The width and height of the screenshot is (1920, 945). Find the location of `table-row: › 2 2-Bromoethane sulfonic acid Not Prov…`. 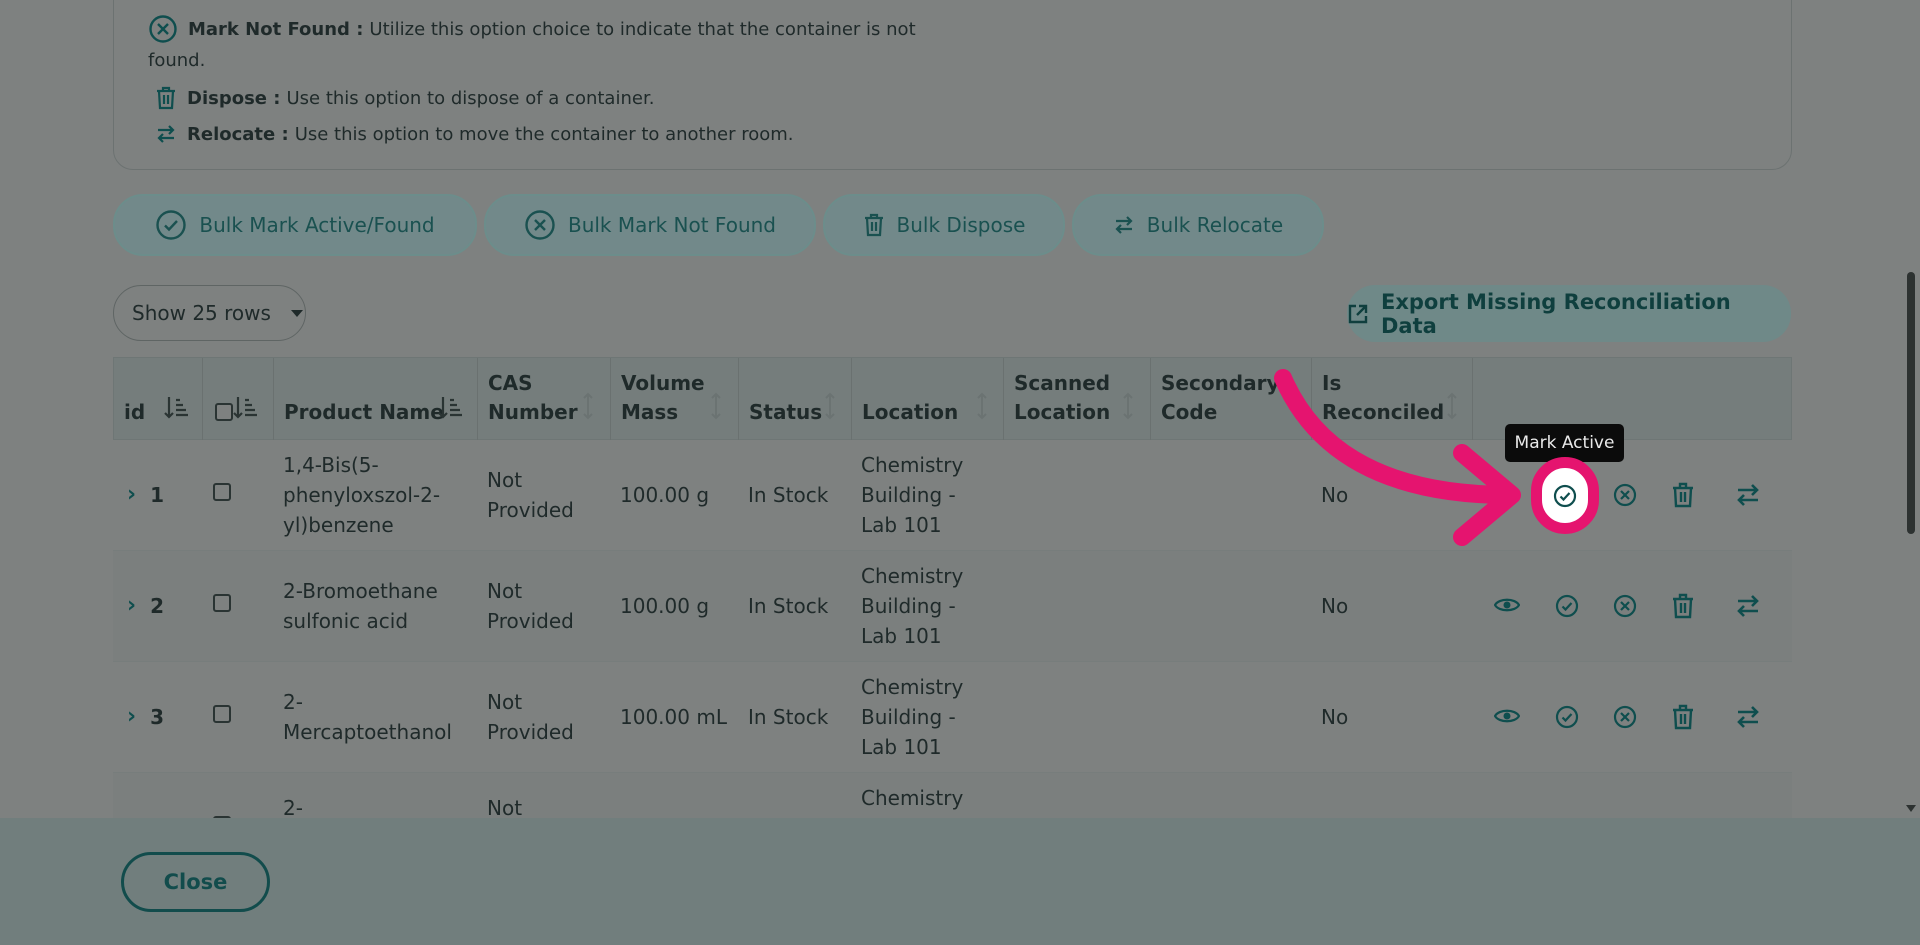

table-row: › 2 2-Bromoethane sulfonic acid Not Prov… is located at coordinates (952, 606).